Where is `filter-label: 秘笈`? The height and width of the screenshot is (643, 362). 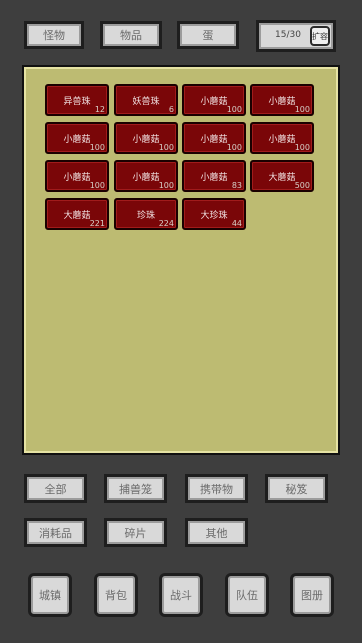
filter-label: 秘笈 is located at coordinates (296, 489).